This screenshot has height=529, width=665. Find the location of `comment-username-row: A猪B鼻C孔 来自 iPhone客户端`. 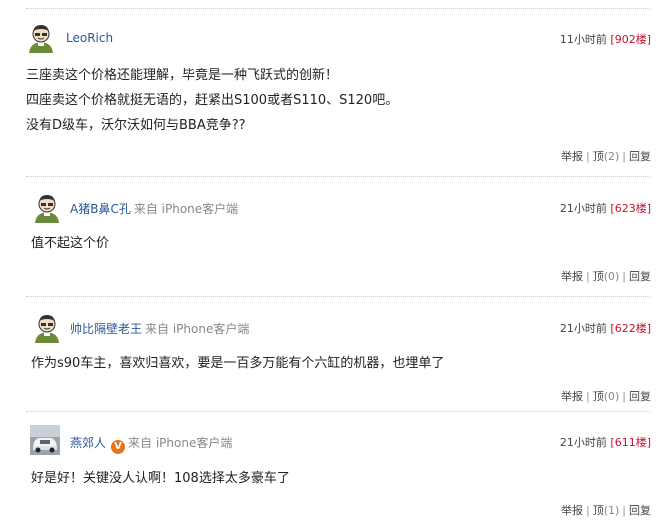

comment-username-row: A猪B鼻C孔 来自 iPhone客户端 is located at coordinates (154, 208).